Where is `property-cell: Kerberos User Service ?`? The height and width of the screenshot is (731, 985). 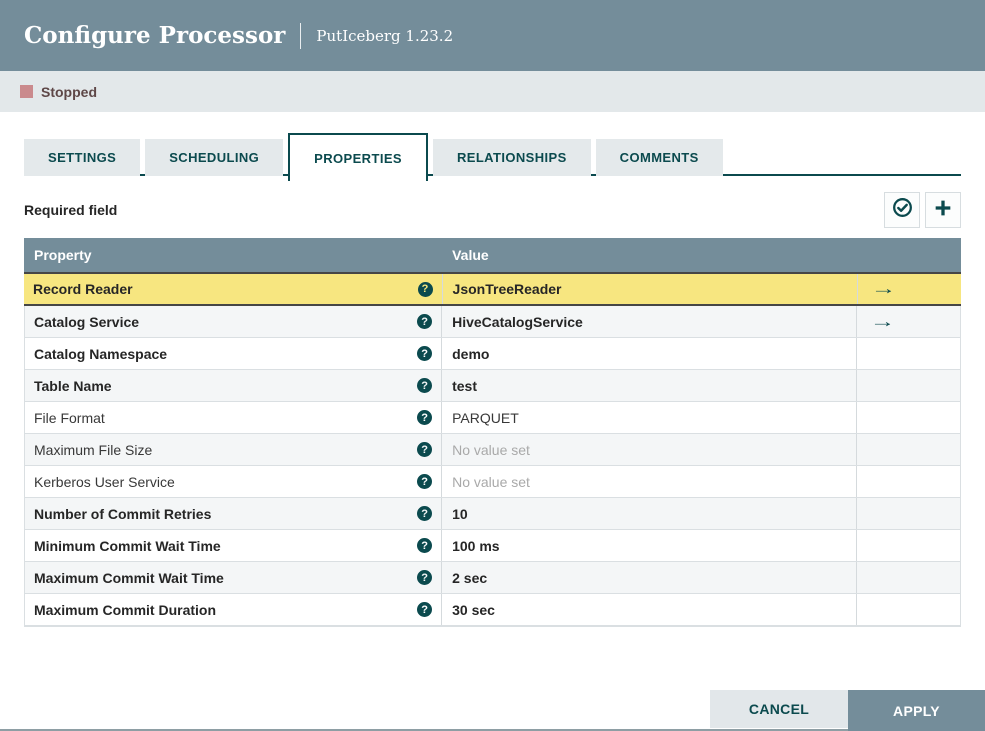 property-cell: Kerberos User Service ? is located at coordinates (233, 481).